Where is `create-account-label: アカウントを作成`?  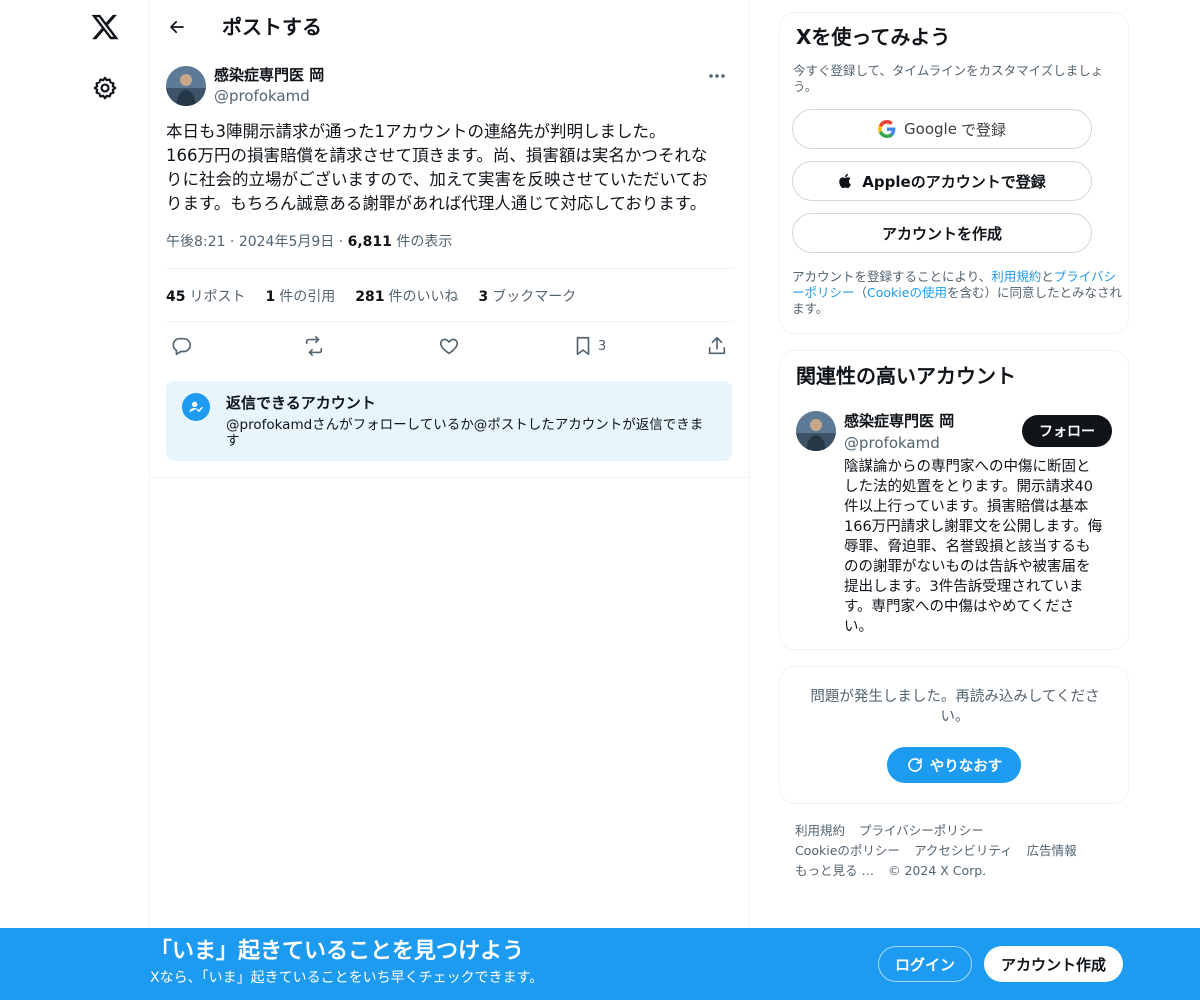 create-account-label: アカウントを作成 is located at coordinates (941, 233).